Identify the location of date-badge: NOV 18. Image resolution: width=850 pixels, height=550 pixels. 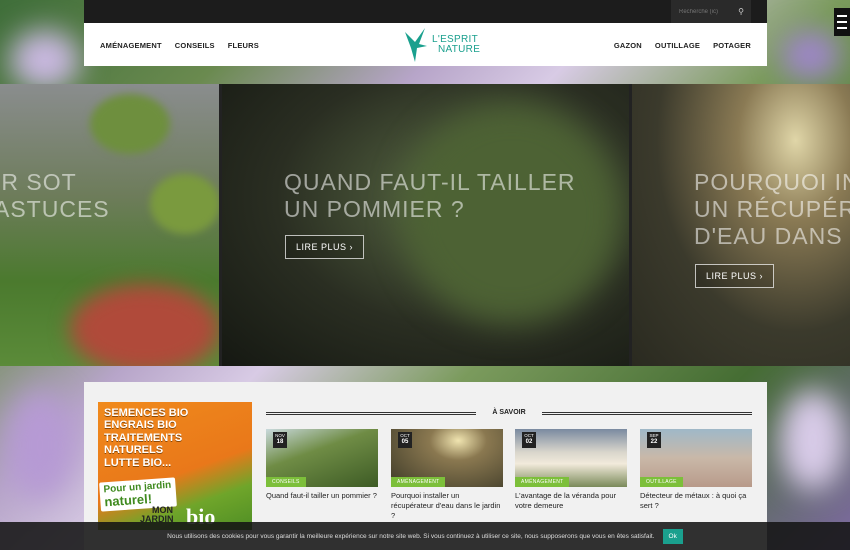
(280, 440).